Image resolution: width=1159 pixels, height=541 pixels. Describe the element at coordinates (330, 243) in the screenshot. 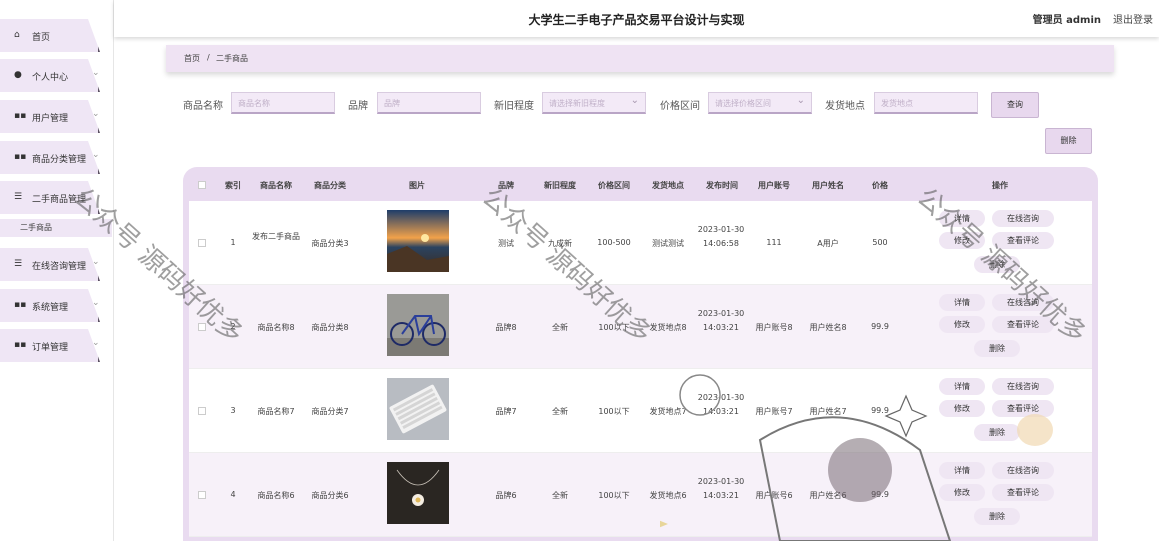

I see `cell-category: 商品分类3` at that location.